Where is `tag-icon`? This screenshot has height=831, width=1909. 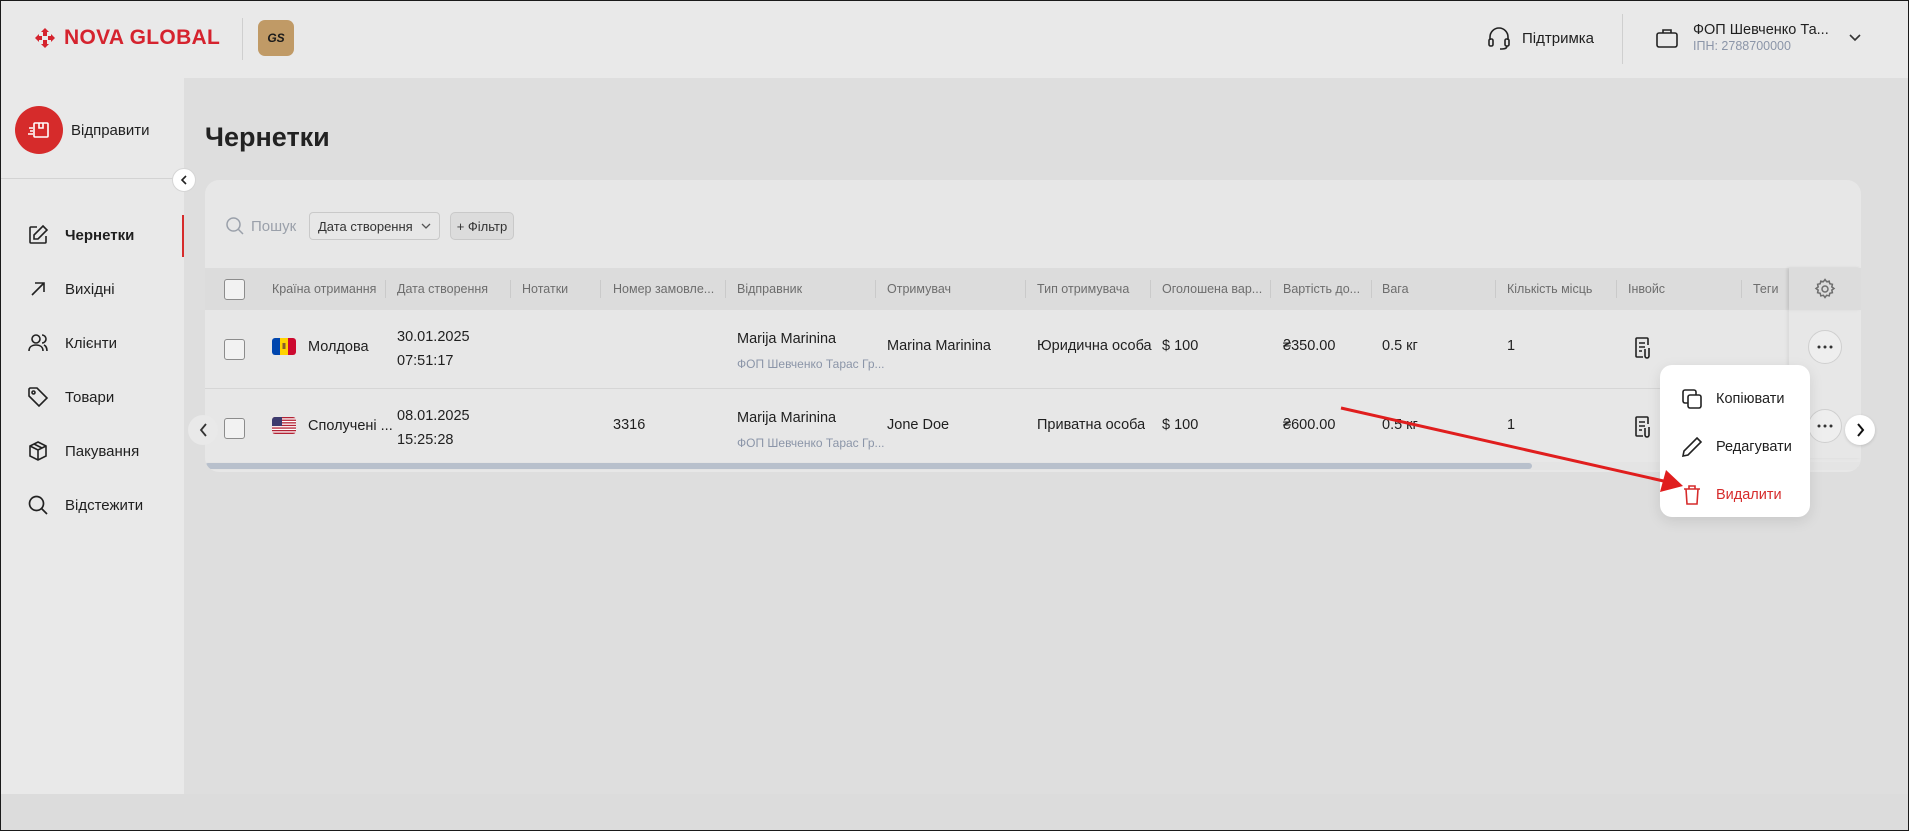 tag-icon is located at coordinates (38, 397).